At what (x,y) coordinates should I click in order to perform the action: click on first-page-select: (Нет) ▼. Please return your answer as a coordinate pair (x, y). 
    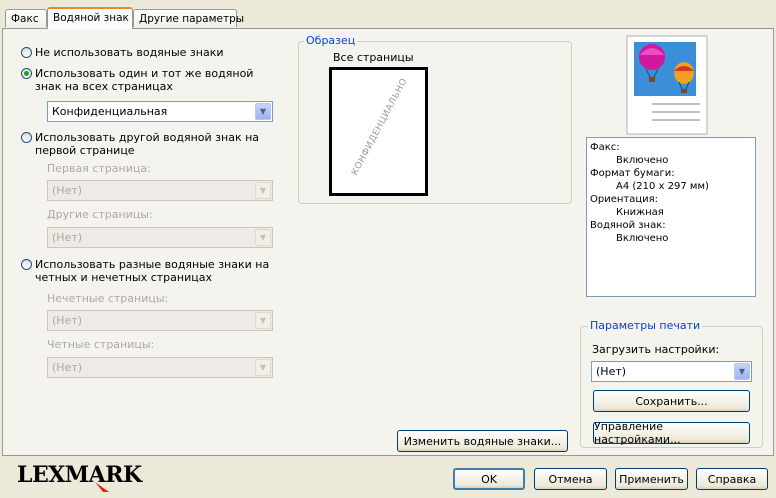
    Looking at the image, I should click on (160, 190).